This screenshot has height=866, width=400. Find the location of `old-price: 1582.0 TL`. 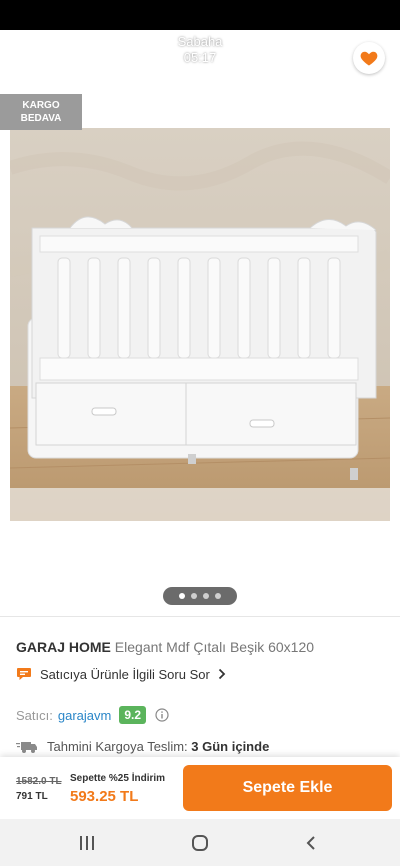

old-price: 1582.0 TL is located at coordinates (39, 781).